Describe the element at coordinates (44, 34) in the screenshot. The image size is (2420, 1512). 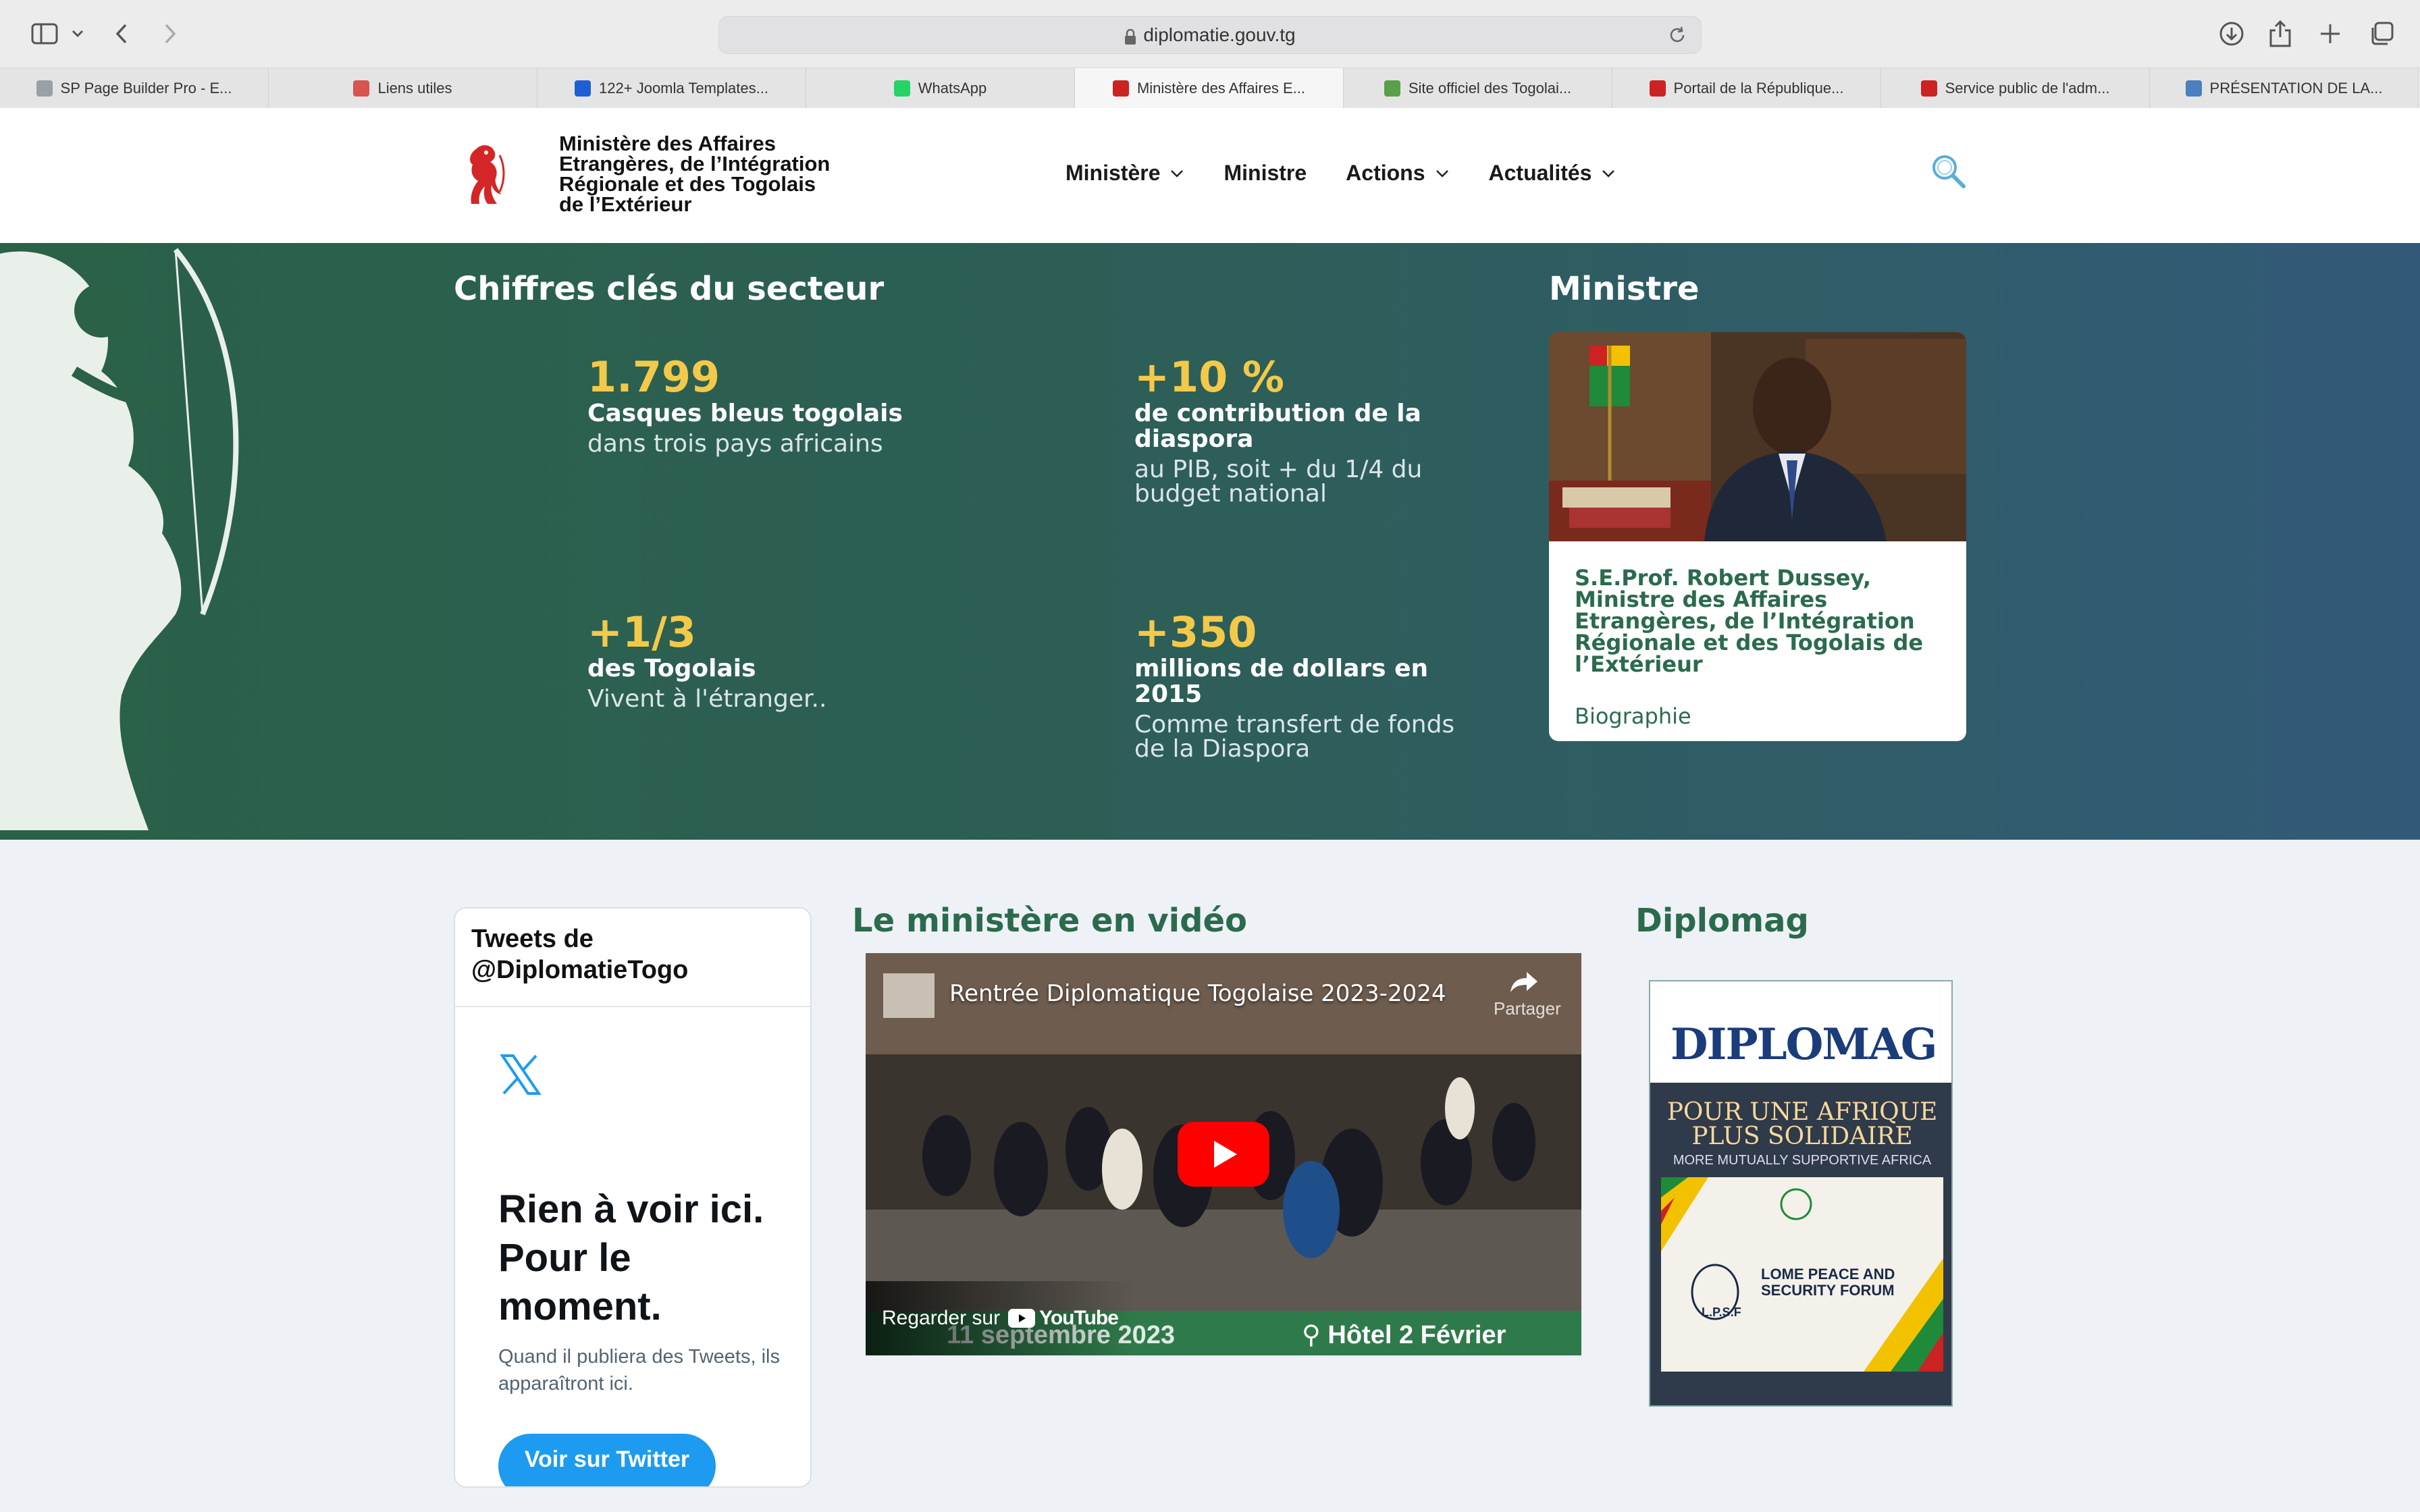
I see `sidebar-toggle-icon` at that location.